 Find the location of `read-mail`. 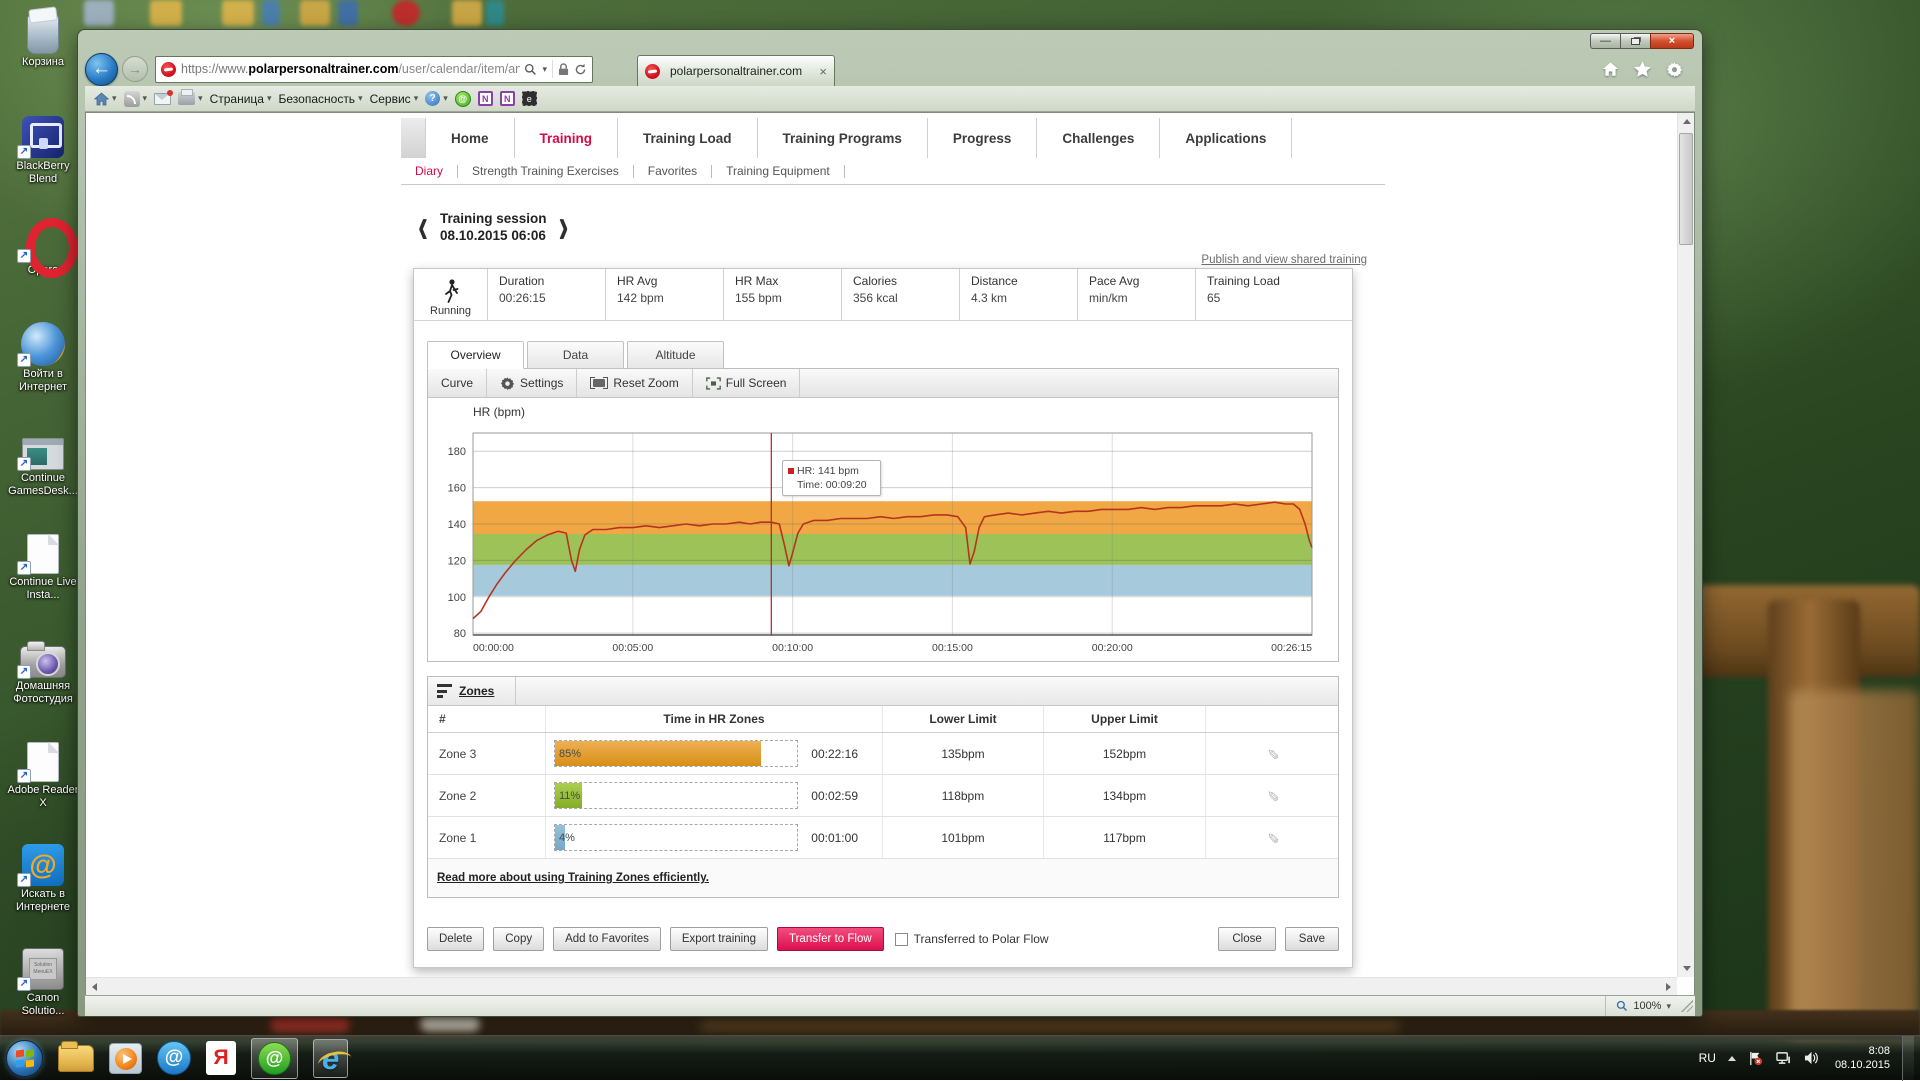

read-mail is located at coordinates (162, 99).